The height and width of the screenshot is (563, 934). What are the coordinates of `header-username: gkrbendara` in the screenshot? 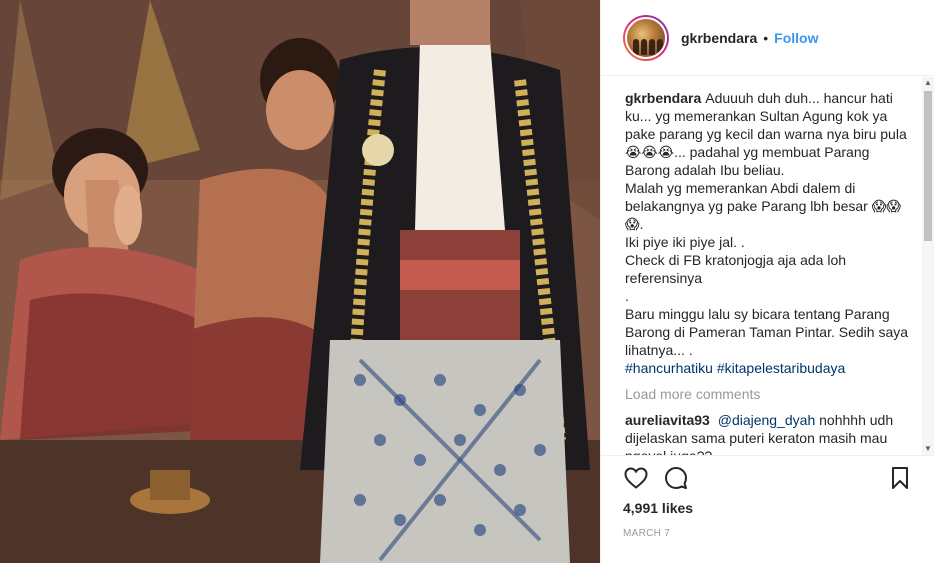 It's located at (719, 38).